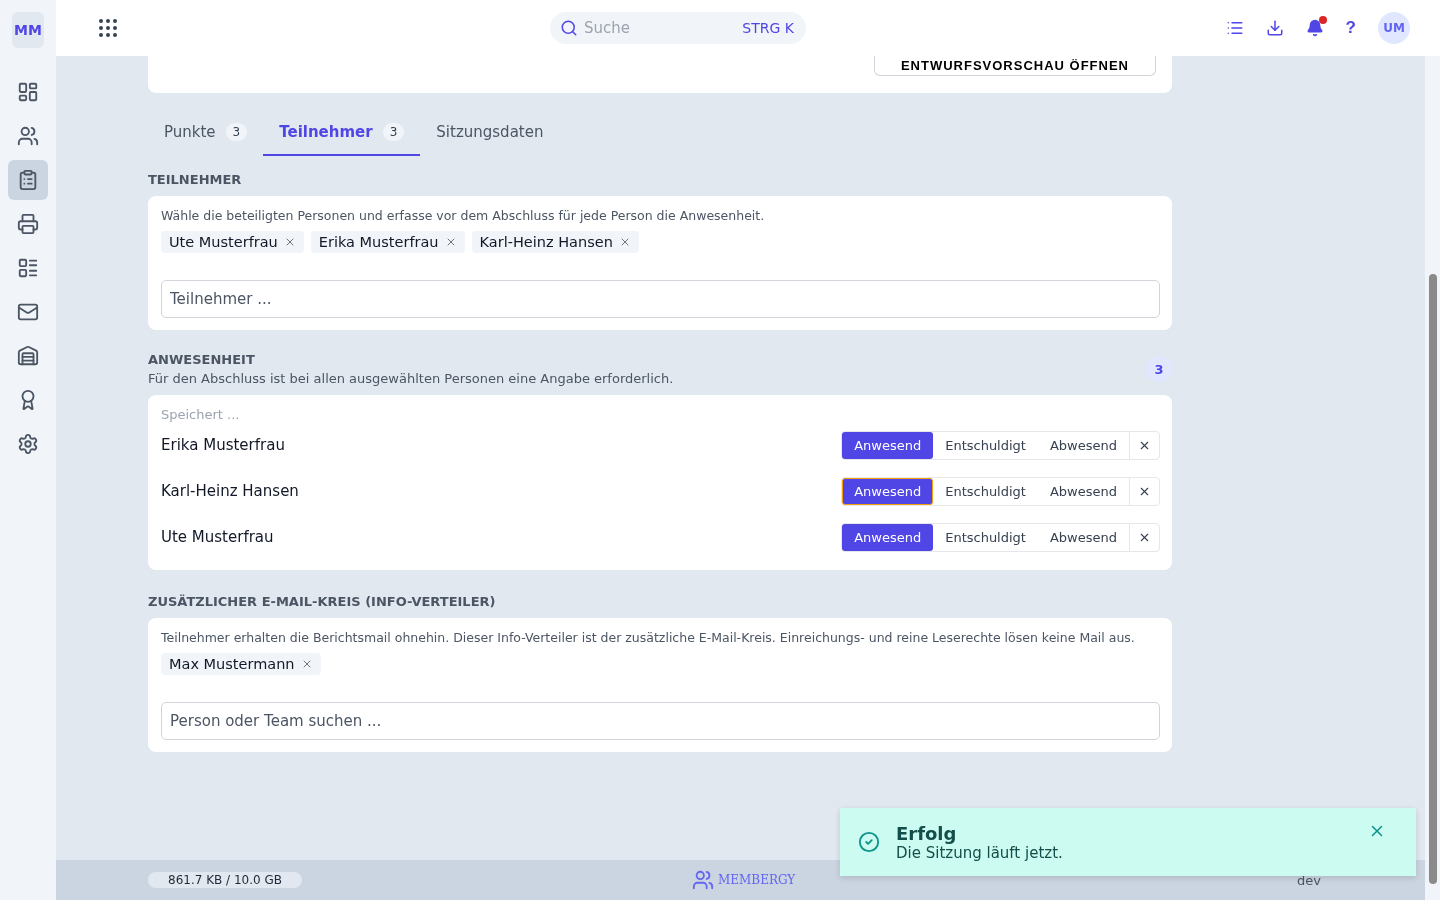 This screenshot has width=1440, height=900. Describe the element at coordinates (28, 92) in the screenshot. I see `dashboard-icon` at that location.